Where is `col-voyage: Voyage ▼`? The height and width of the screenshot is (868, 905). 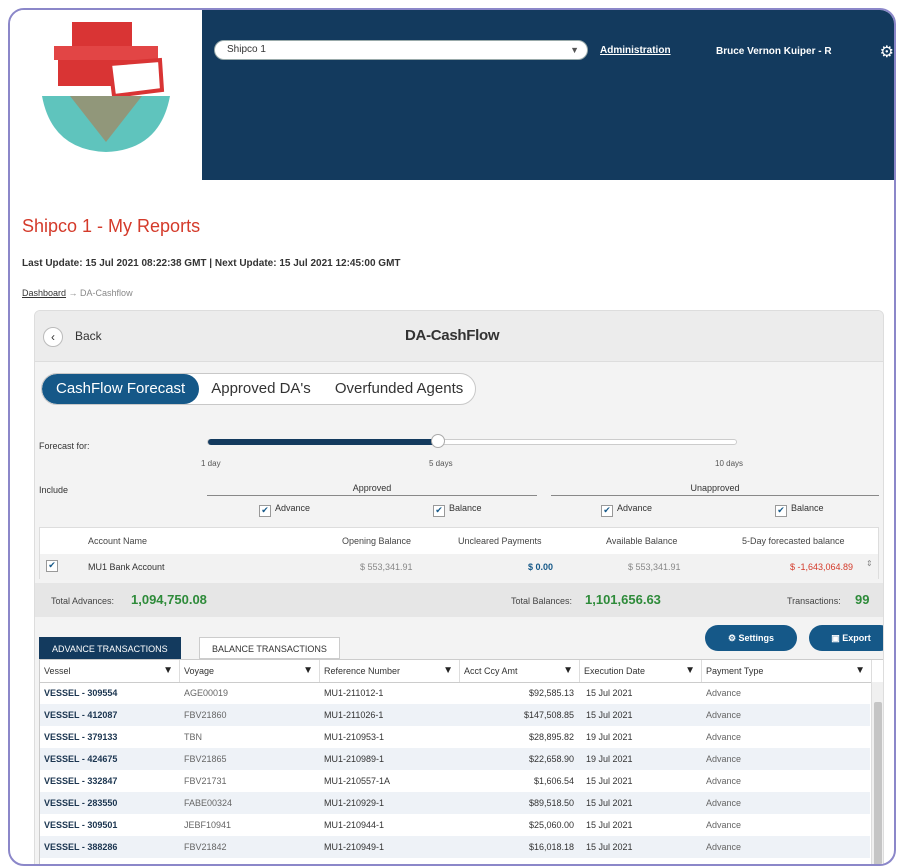
col-voyage: Voyage ▼ is located at coordinates (250, 671).